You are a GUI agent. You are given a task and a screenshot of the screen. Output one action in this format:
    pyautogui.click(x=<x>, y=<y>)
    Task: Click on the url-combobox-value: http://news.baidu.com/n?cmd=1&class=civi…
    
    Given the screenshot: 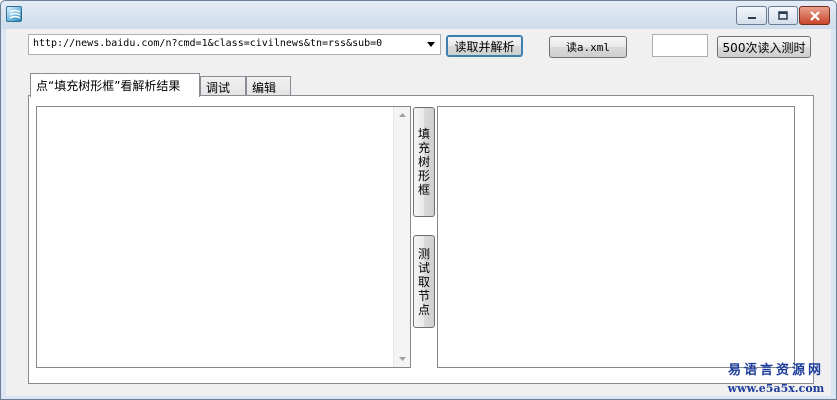 What is the action you would take?
    pyautogui.click(x=208, y=43)
    